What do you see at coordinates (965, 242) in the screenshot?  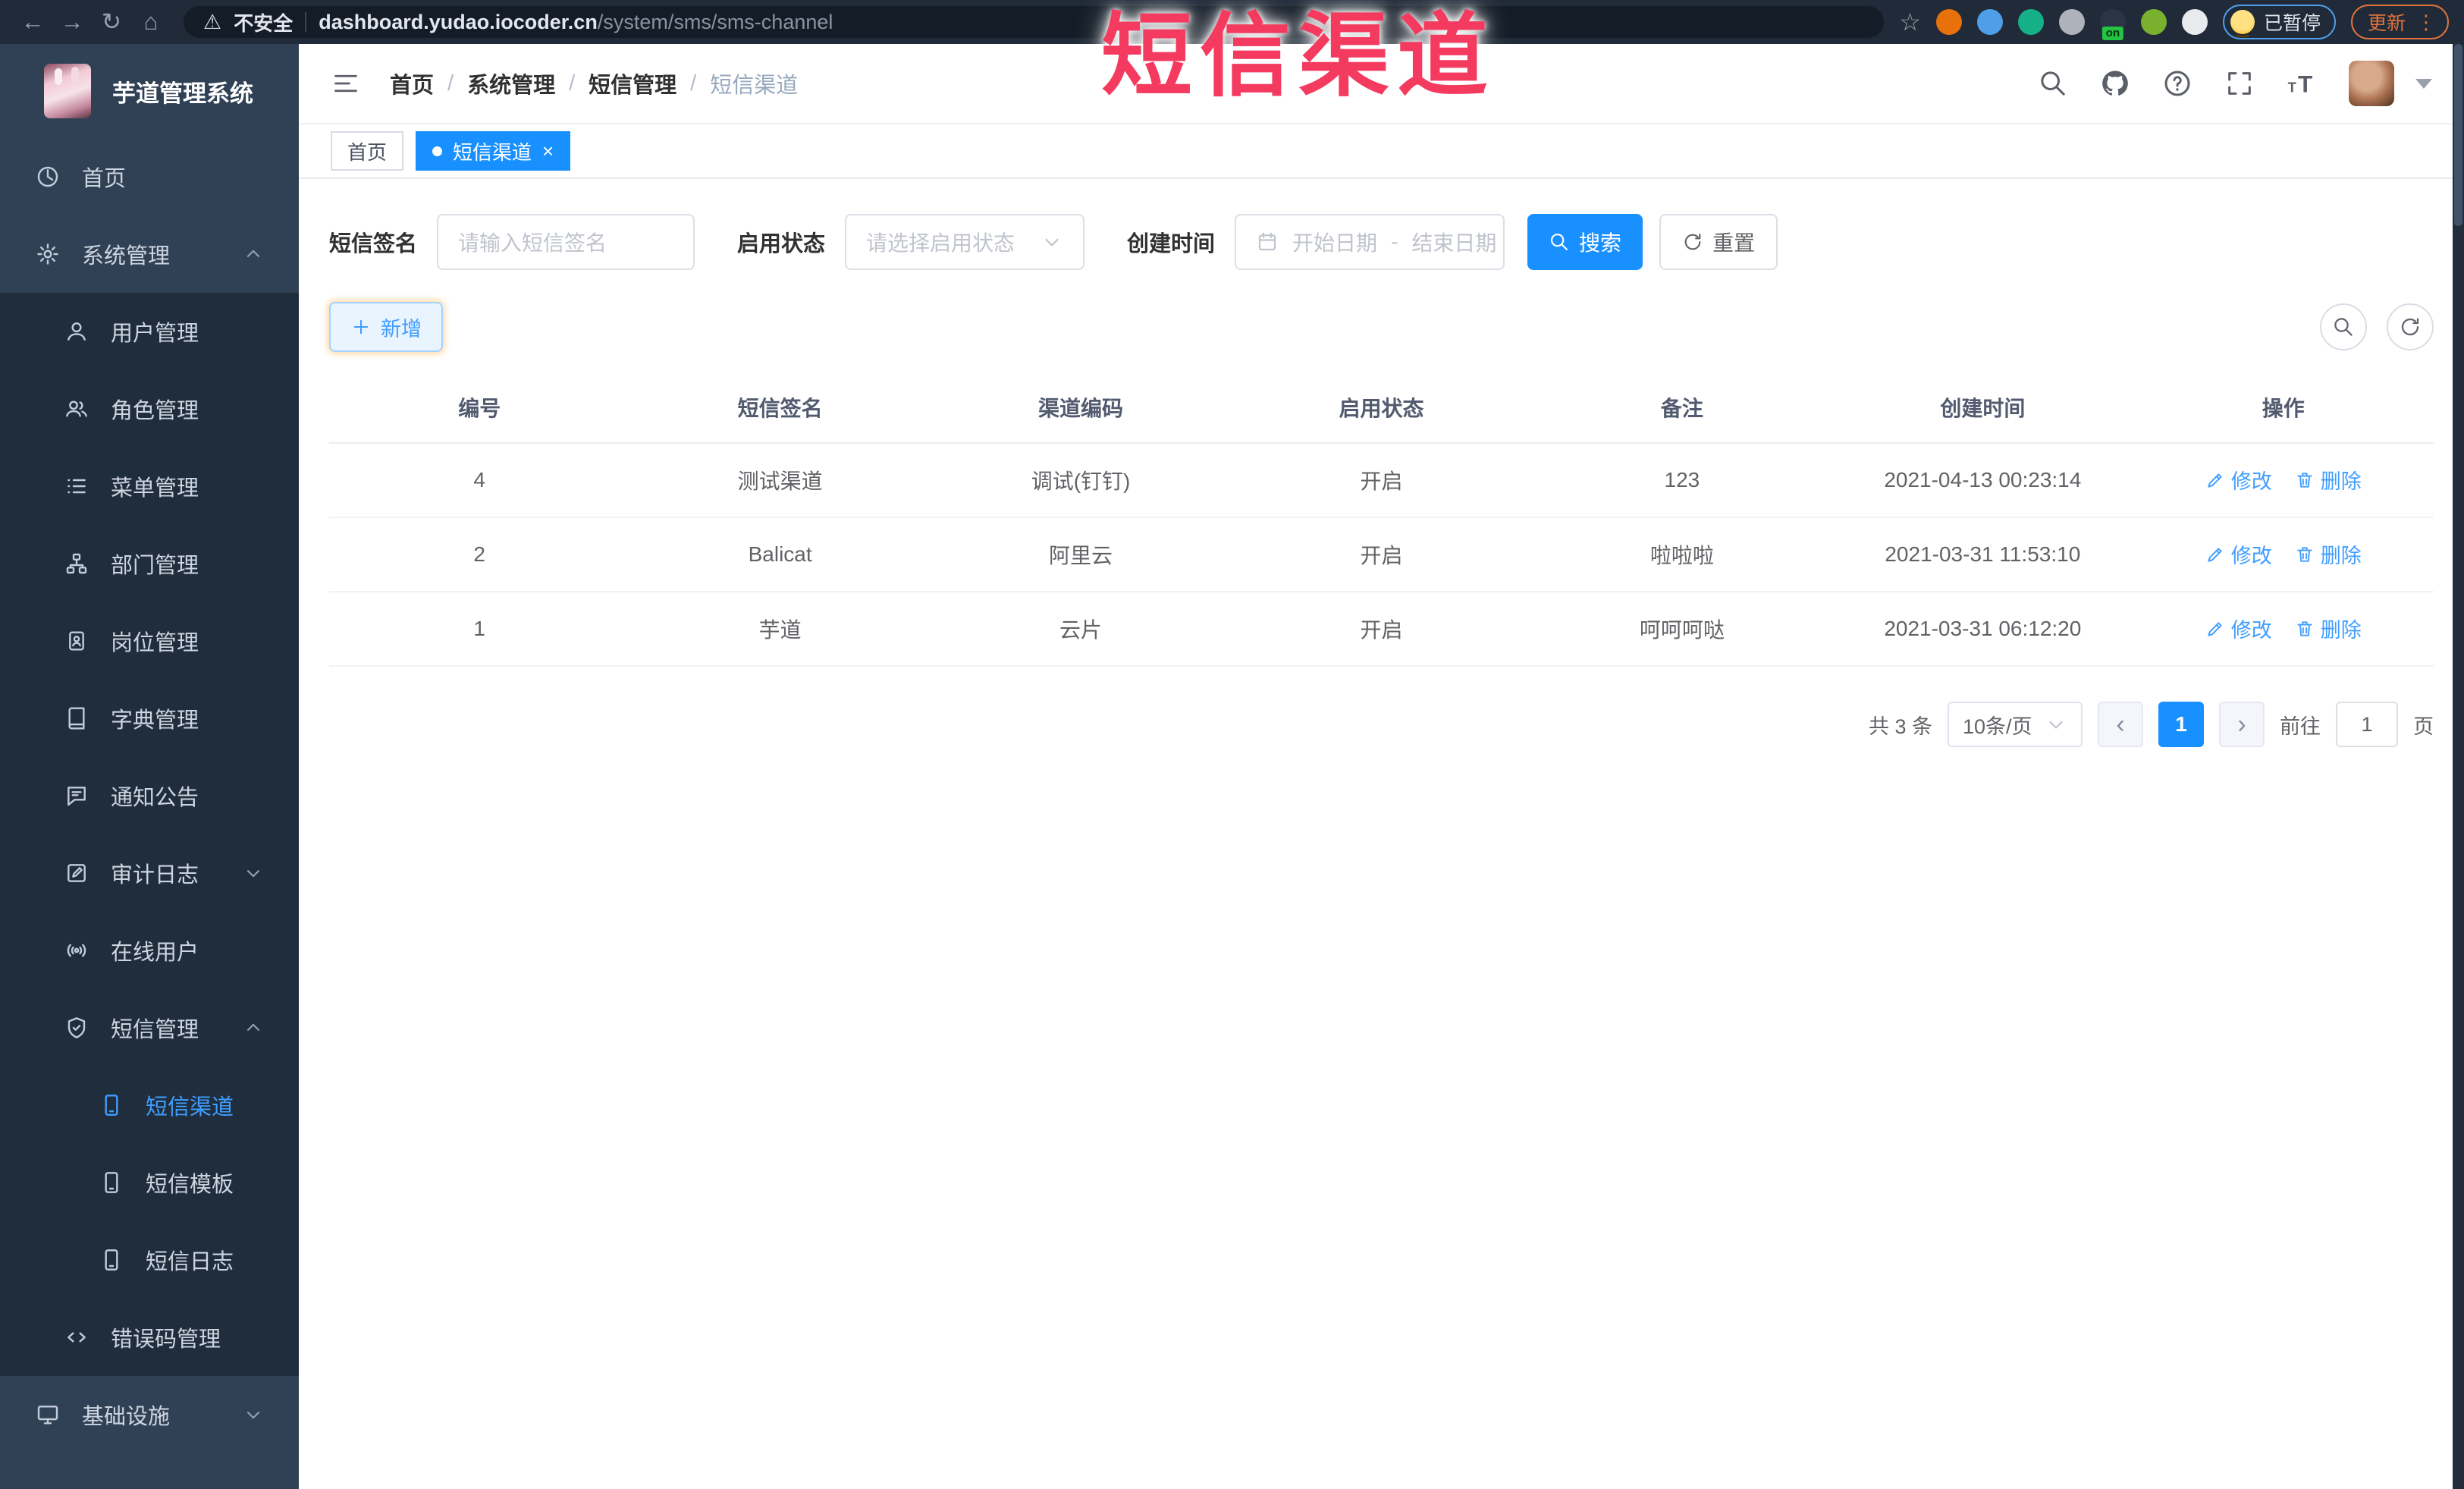 I see `status-select: 请选择启用状态` at bounding box center [965, 242].